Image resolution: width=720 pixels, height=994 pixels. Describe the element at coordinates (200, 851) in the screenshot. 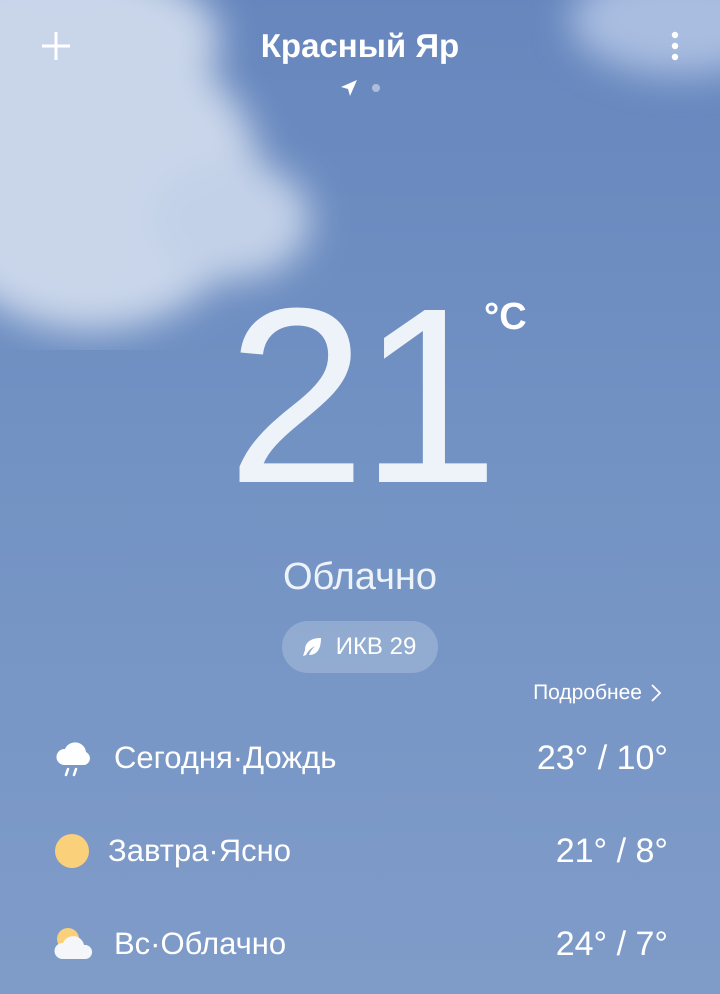

I see `forecast-day-label: Завтра·Ясно` at that location.